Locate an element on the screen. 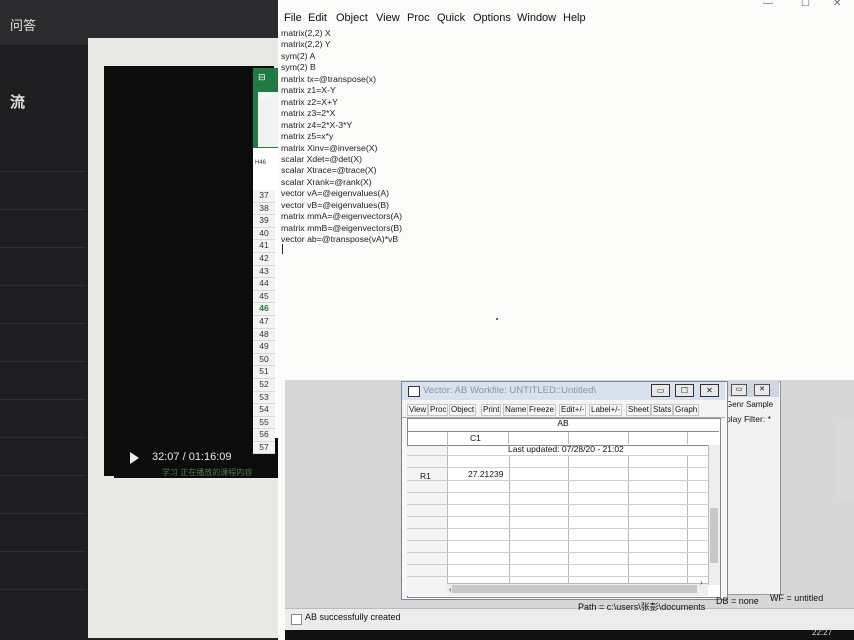 This screenshot has height=640, width=854. name-button: Name is located at coordinates (516, 410).